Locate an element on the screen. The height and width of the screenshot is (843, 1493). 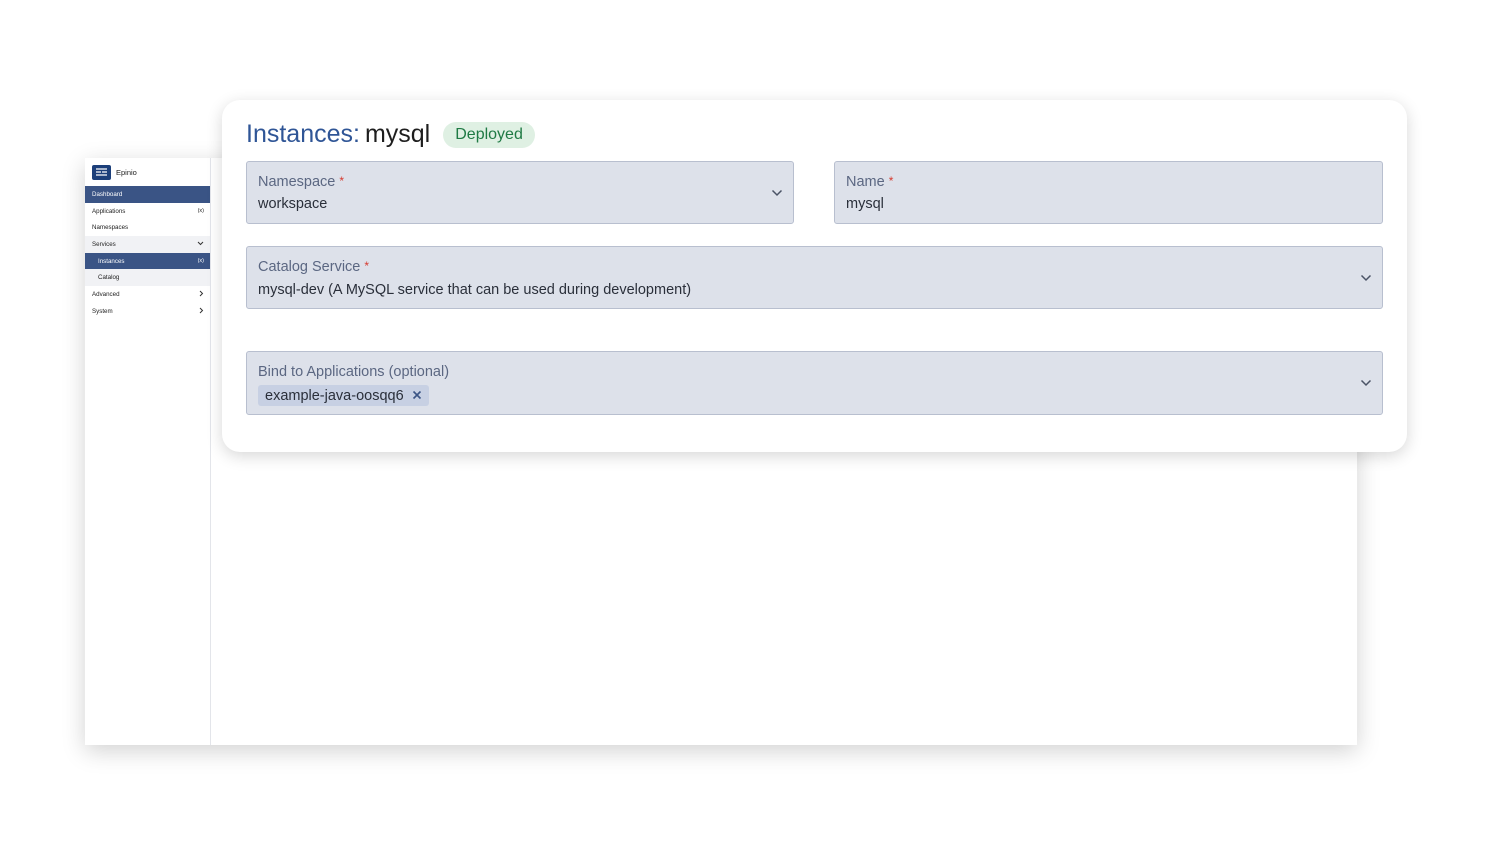
sidebar-item-label: Instances is located at coordinates (111, 261).